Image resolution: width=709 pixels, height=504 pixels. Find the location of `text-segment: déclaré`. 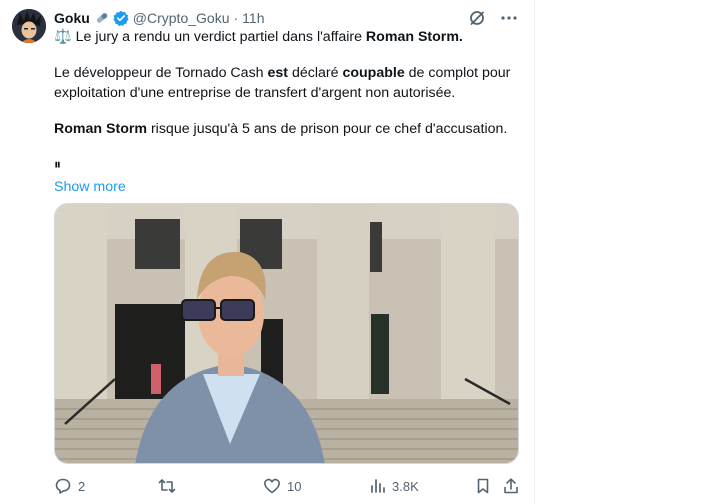

text-segment: déclaré is located at coordinates (315, 73).